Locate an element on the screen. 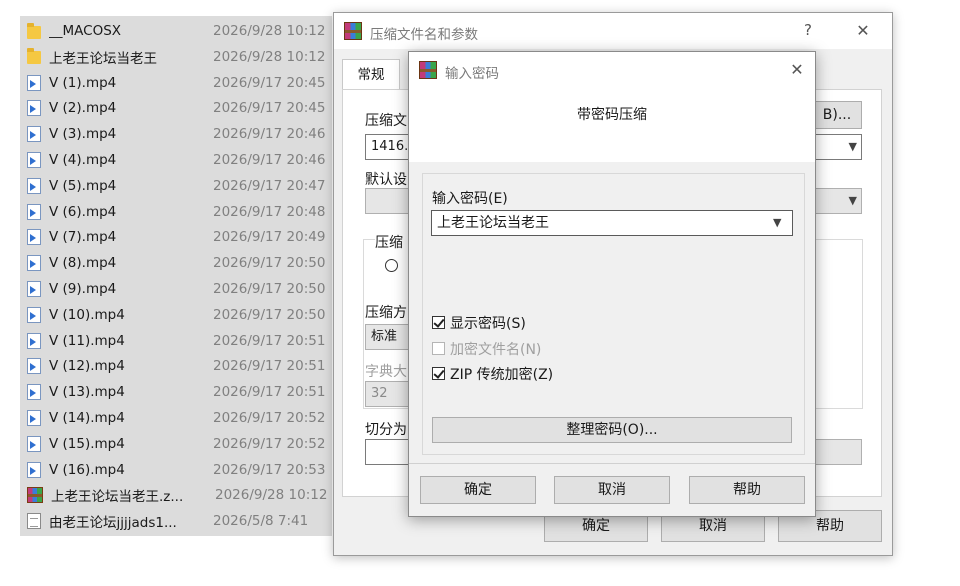 This screenshot has height=586, width=960. password-heading: 带密码压缩 is located at coordinates (612, 115).